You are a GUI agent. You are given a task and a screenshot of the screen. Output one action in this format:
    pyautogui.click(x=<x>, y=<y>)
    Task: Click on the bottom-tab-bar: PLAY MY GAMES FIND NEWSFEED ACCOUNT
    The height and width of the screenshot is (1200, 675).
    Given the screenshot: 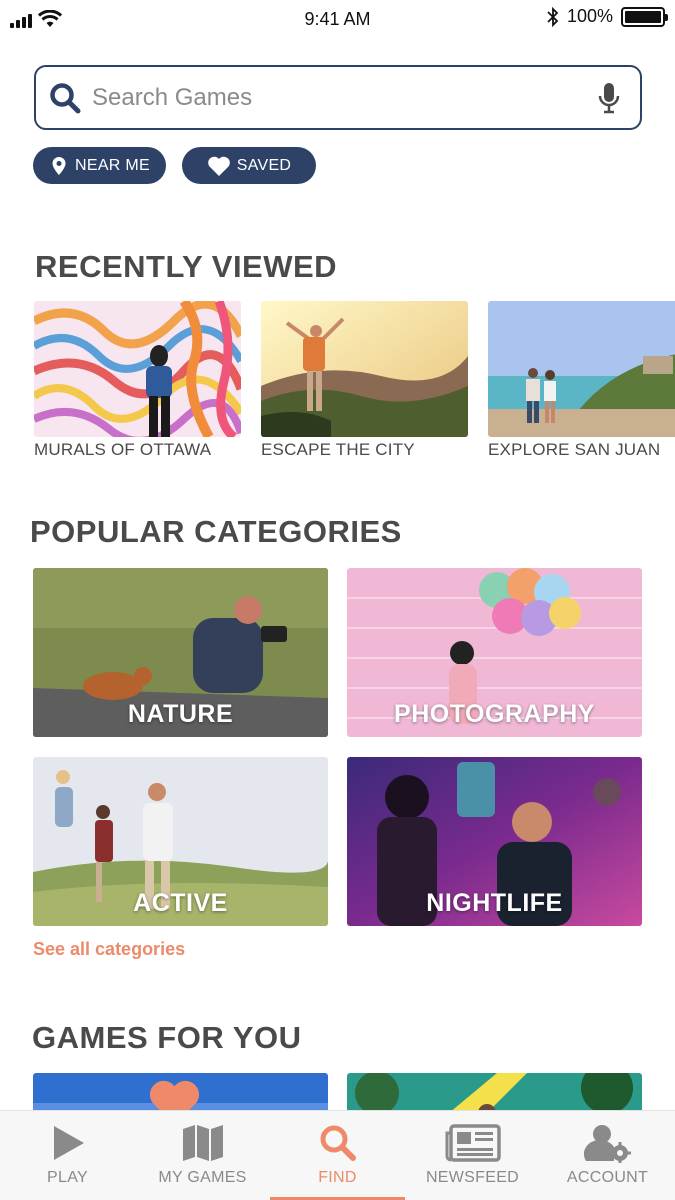 What is the action you would take?
    pyautogui.click(x=337, y=1155)
    